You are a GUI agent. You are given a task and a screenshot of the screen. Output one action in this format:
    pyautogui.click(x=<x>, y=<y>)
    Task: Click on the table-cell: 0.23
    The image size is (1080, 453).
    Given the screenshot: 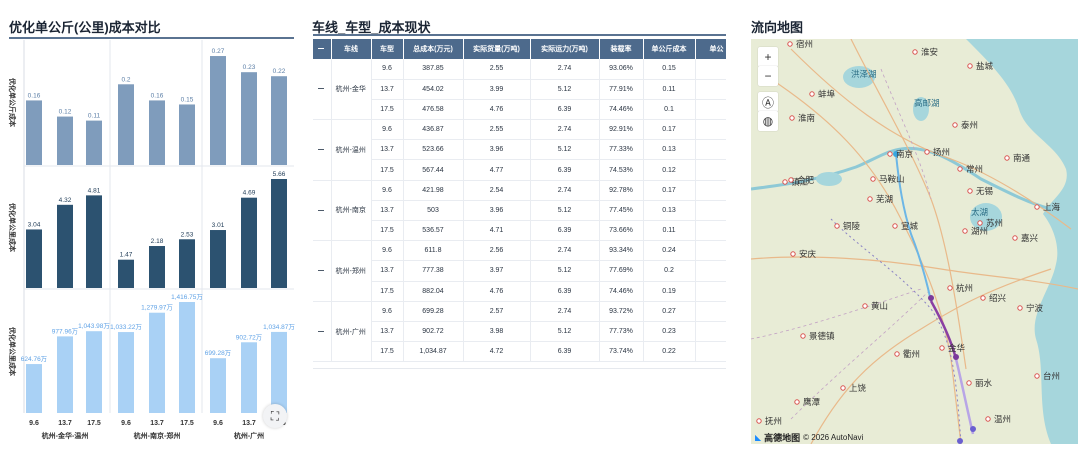 What is the action you would take?
    pyautogui.click(x=669, y=332)
    